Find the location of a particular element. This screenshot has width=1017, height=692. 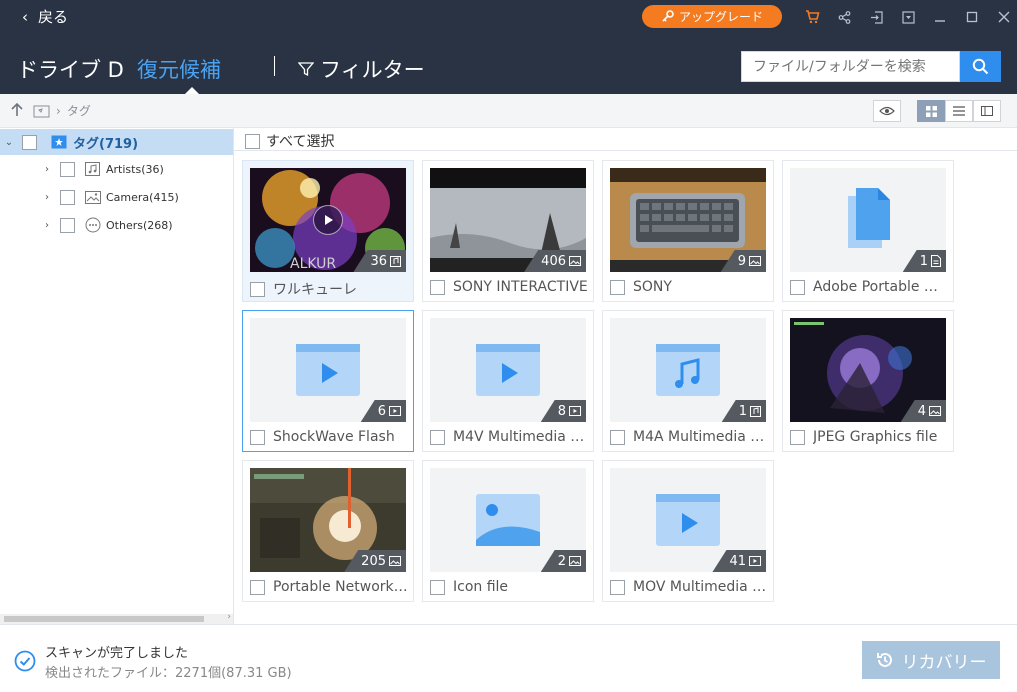

breadcrumb: › タグ is located at coordinates (62, 110).